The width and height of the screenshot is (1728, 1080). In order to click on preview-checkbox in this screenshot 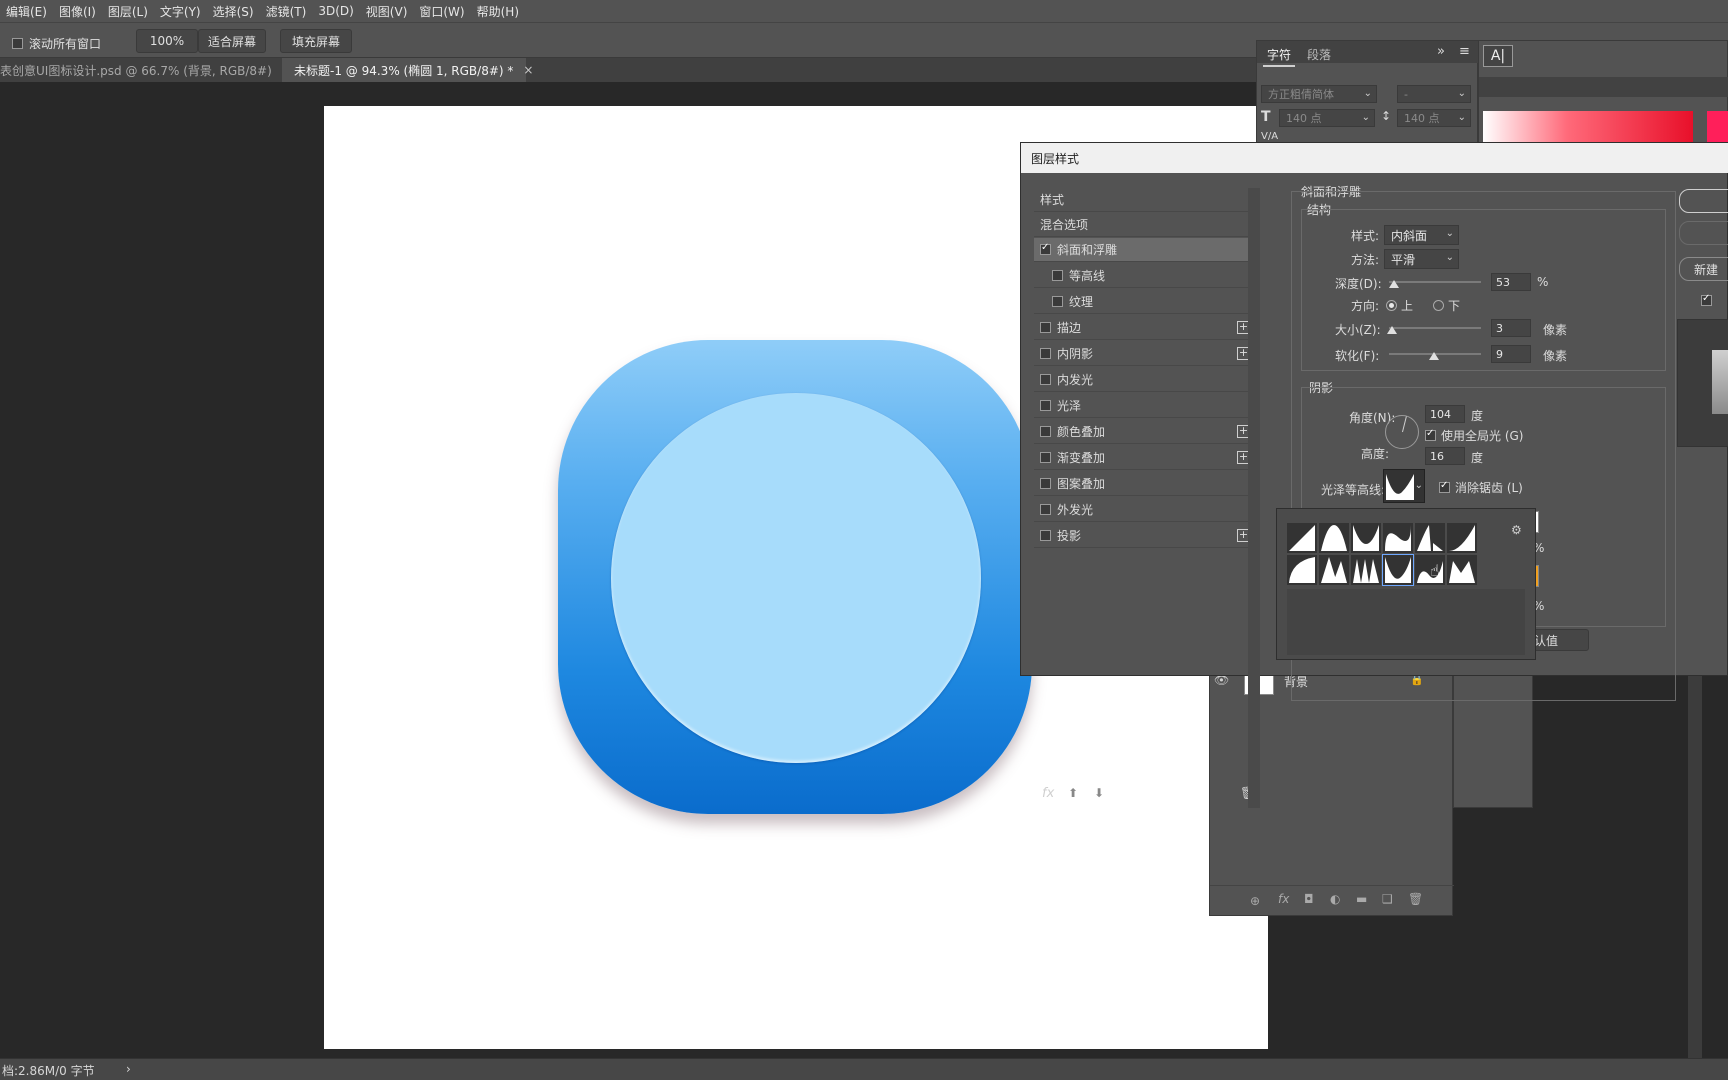, I will do `click(1706, 299)`.